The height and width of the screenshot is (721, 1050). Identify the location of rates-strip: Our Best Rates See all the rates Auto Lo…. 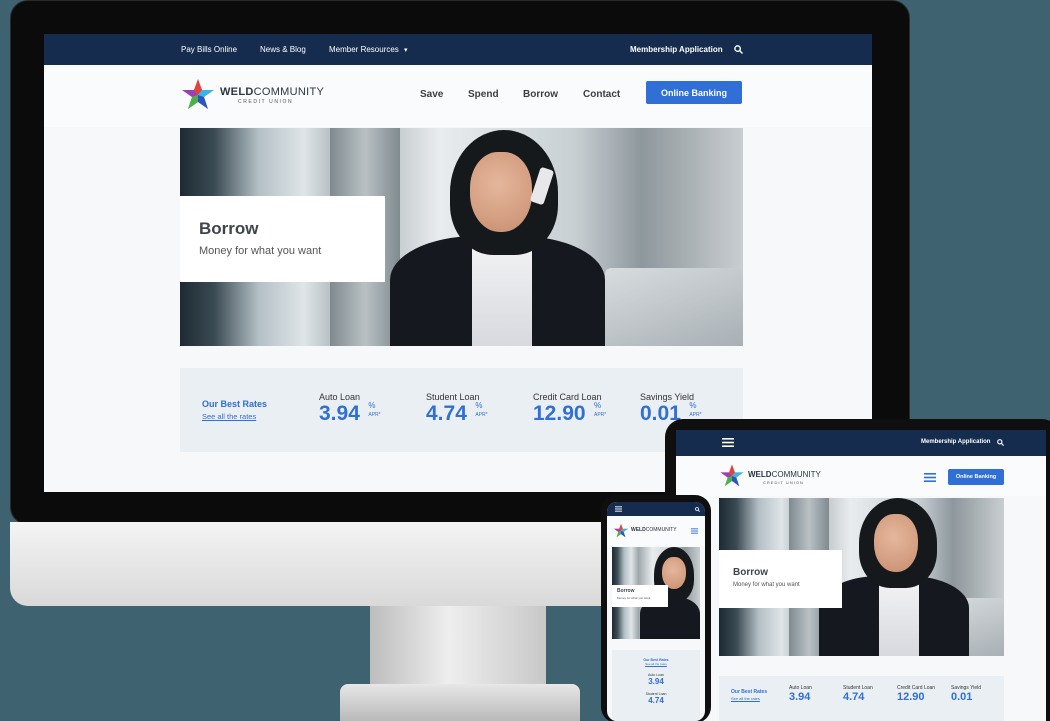
(461, 410).